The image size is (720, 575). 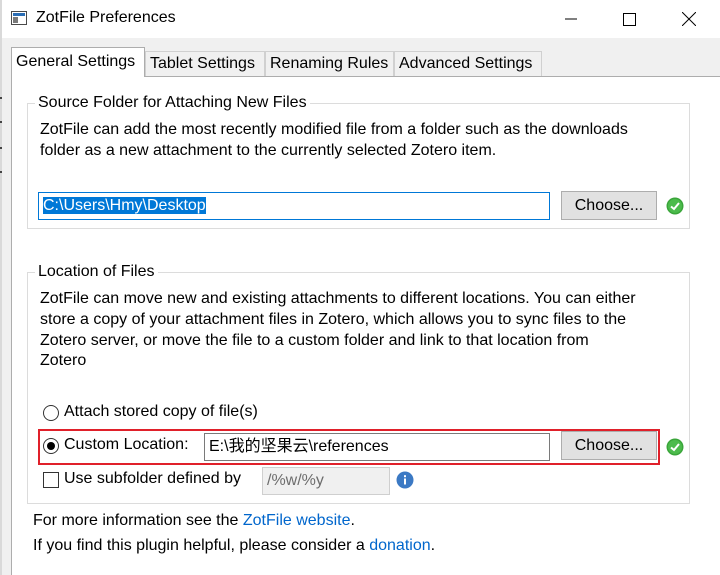 I want to click on source-folder-path-input: C:\Users\Hmy\Desktop, so click(x=294, y=206).